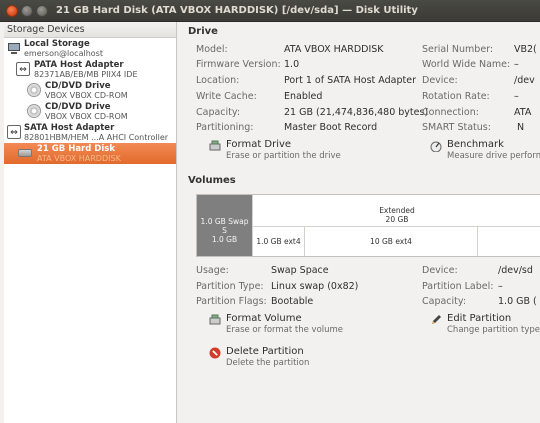 Image resolution: width=540 pixels, height=423 pixels. What do you see at coordinates (224, 239) in the screenshot?
I see `volume-swap-size: 1.0 GB` at bounding box center [224, 239].